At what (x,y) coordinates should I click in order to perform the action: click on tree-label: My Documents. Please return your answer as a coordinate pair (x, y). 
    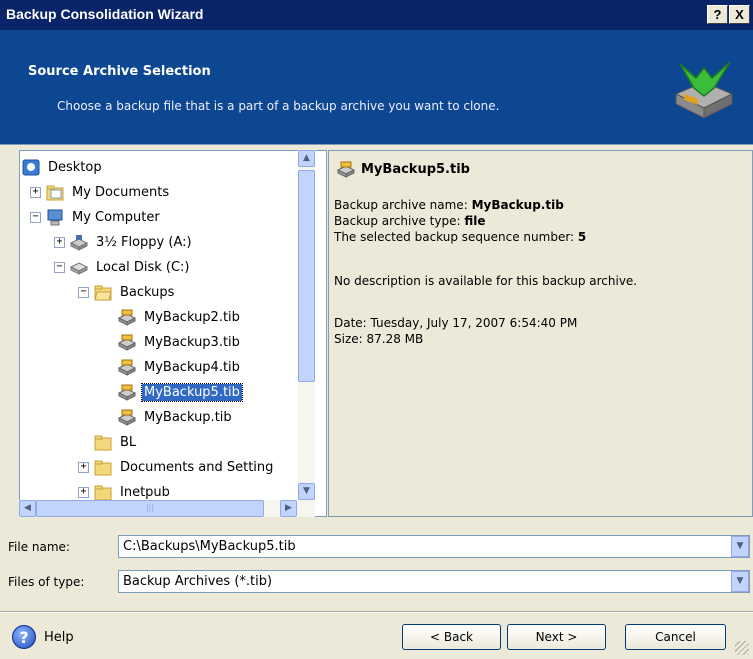
    Looking at the image, I should click on (121, 192).